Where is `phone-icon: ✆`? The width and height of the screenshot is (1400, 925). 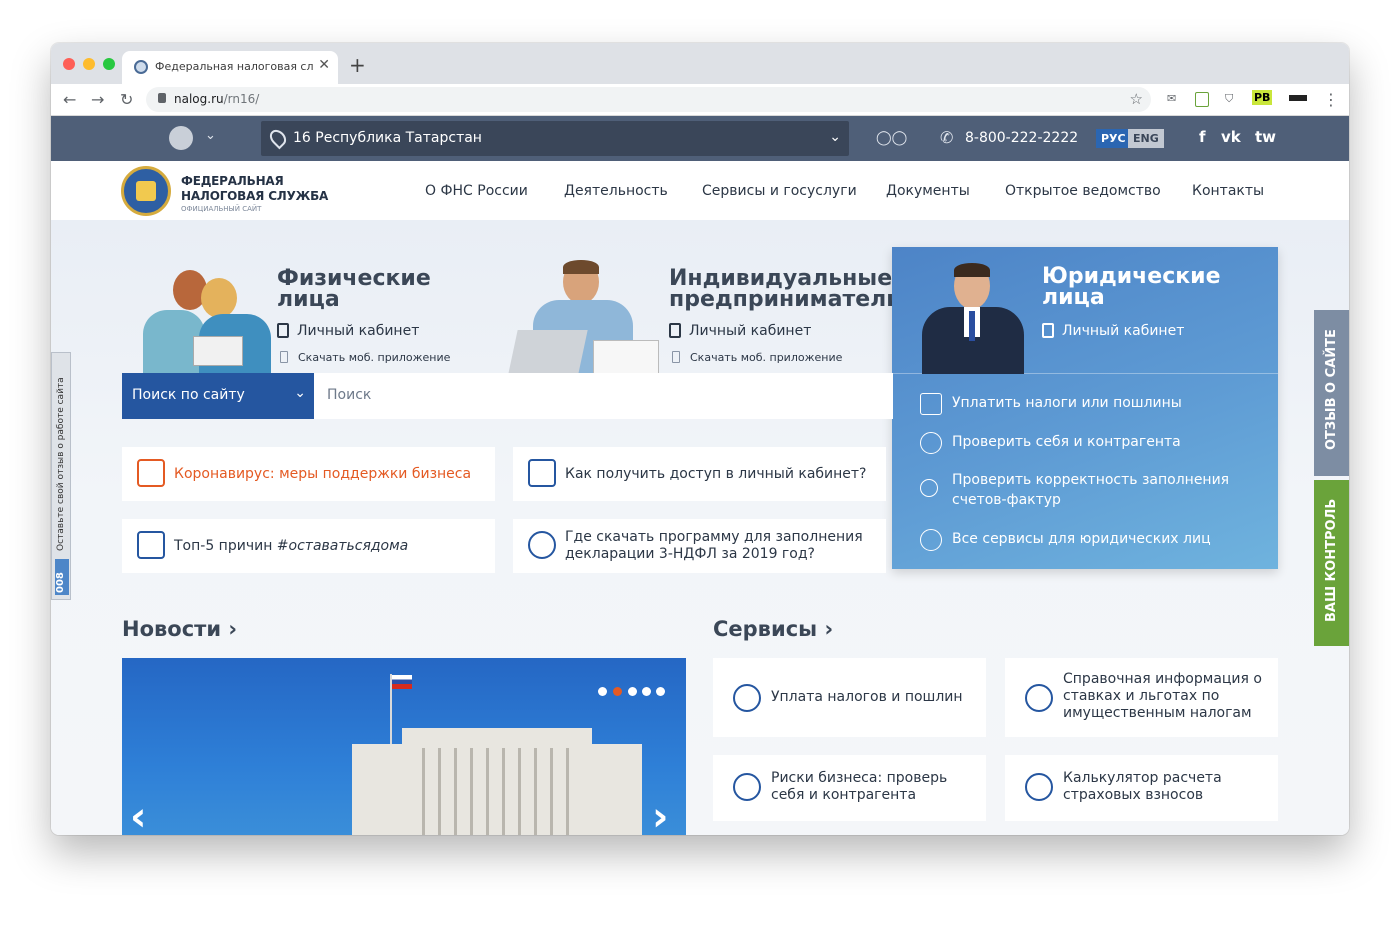 phone-icon: ✆ is located at coordinates (947, 137).